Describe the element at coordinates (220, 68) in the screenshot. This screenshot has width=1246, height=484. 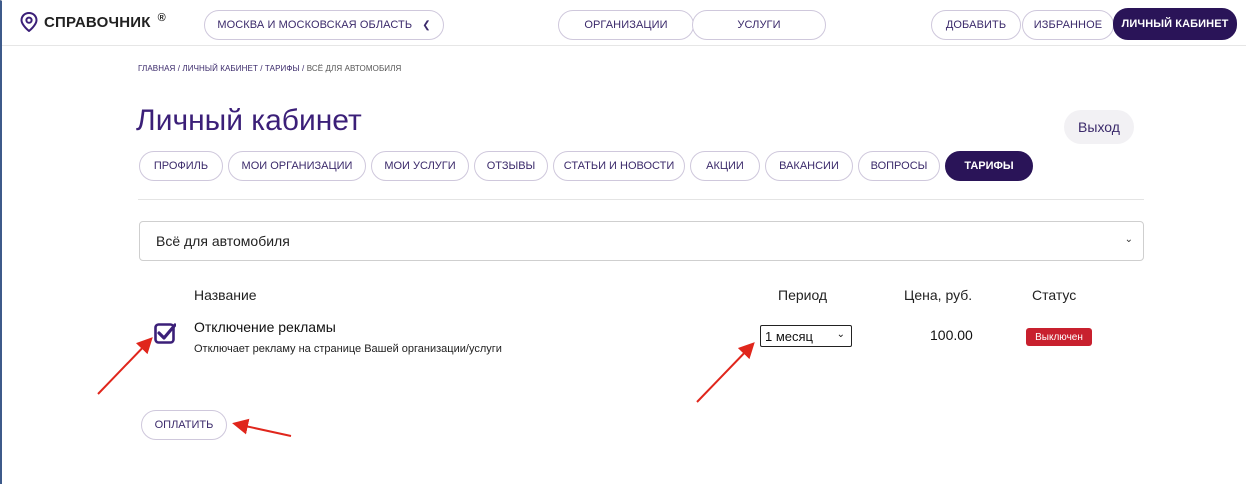
I see `breadcrumb-cabinet: ЛИЧНЫЙ КАБИНЕТ` at that location.